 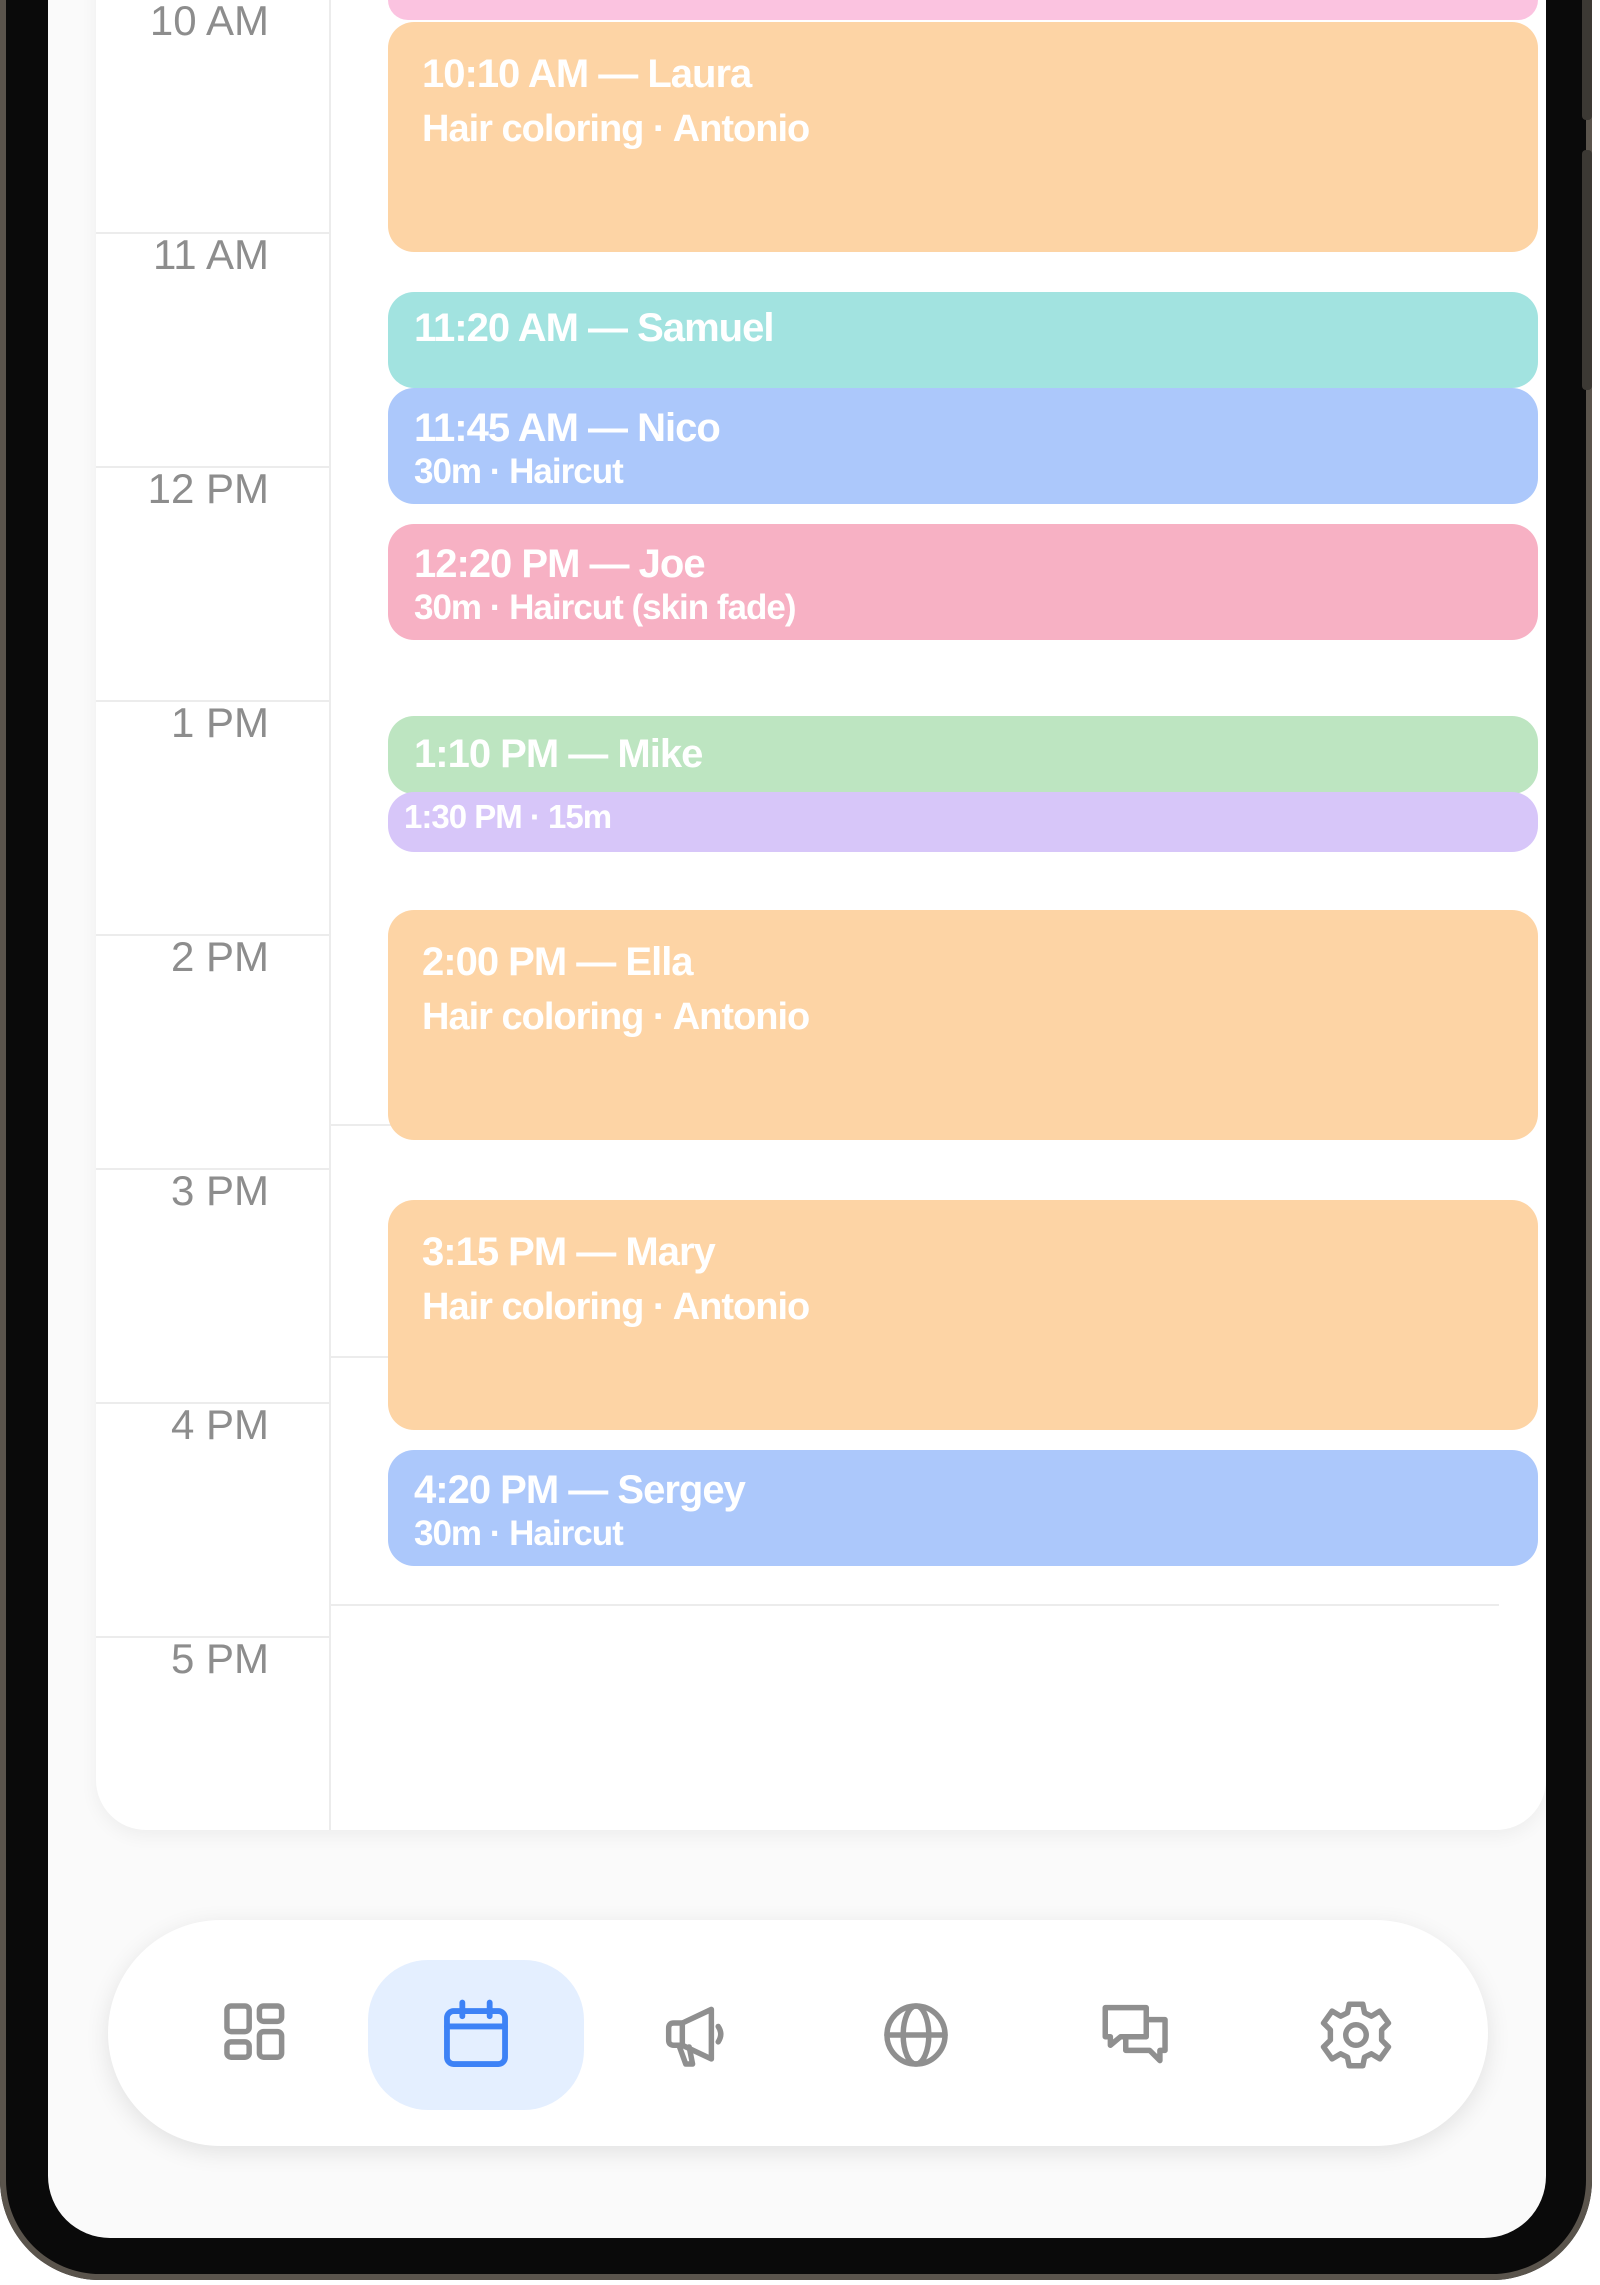 I want to click on hour-row: 11 AM, so click(x=212, y=351).